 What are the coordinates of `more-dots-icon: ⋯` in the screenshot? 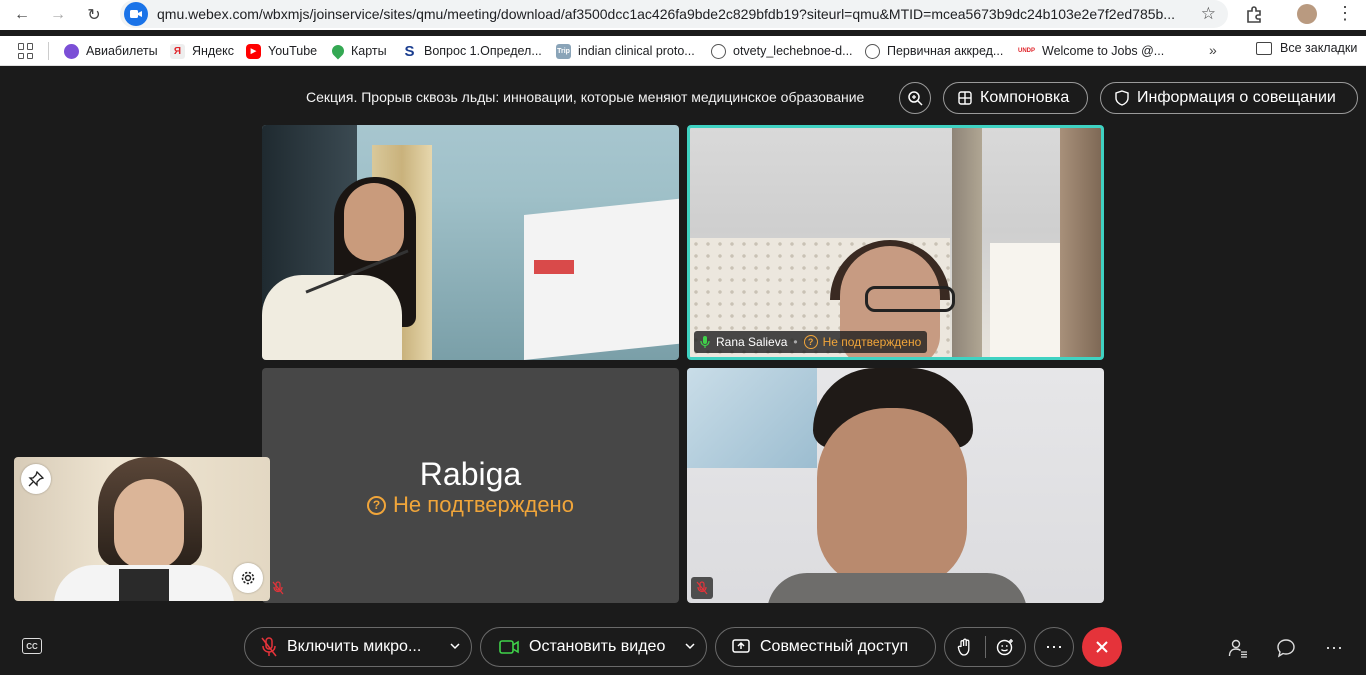 It's located at (1334, 647).